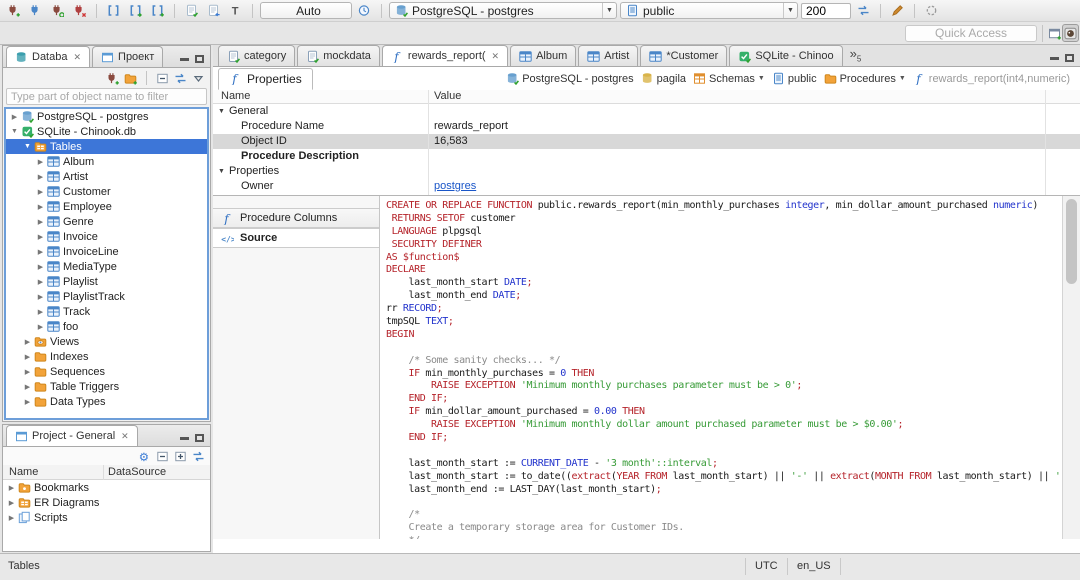 The width and height of the screenshot is (1080, 580). What do you see at coordinates (897, 10) in the screenshot?
I see `format-button` at bounding box center [897, 10].